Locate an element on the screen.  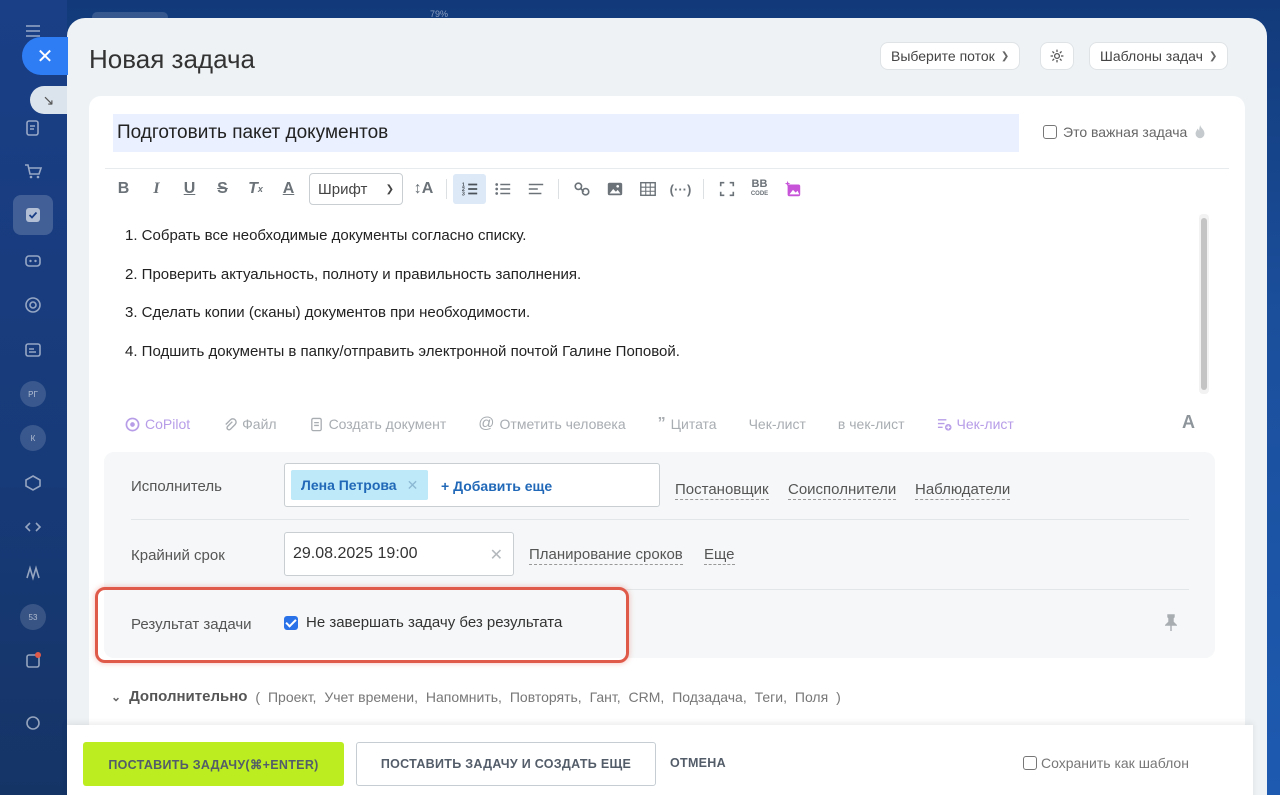
market-icon is located at coordinates (33, 573).